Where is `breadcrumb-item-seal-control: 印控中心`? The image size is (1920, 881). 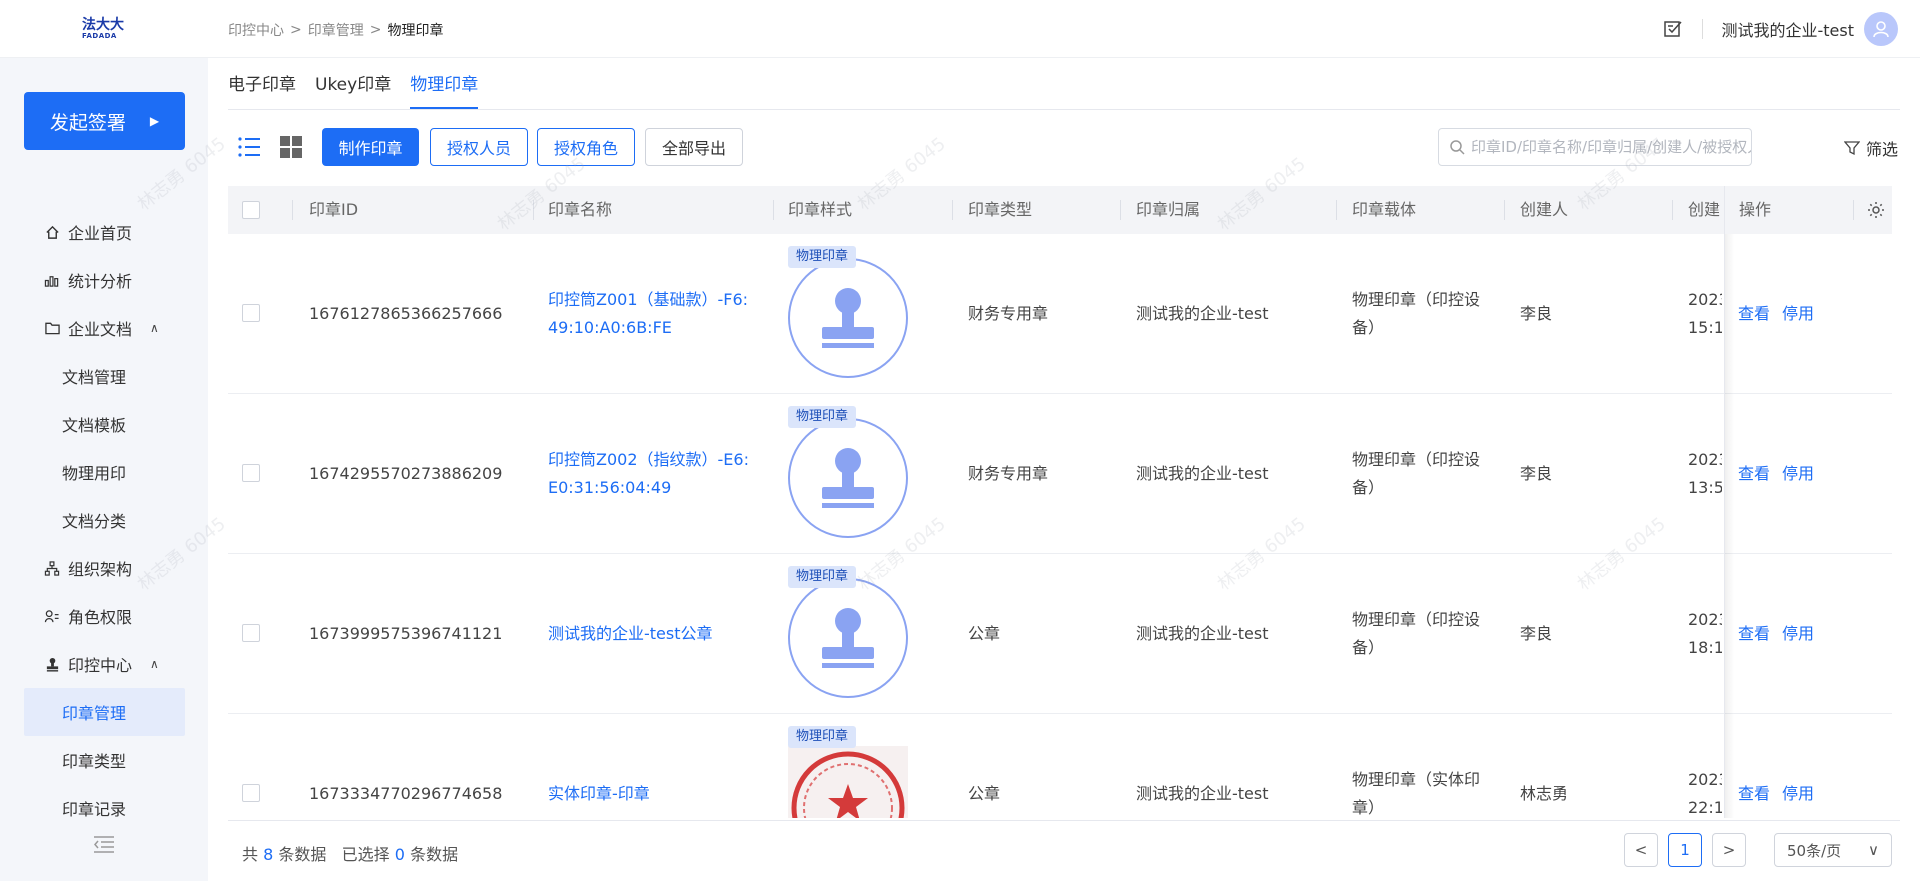 breadcrumb-item-seal-control: 印控中心 is located at coordinates (256, 30).